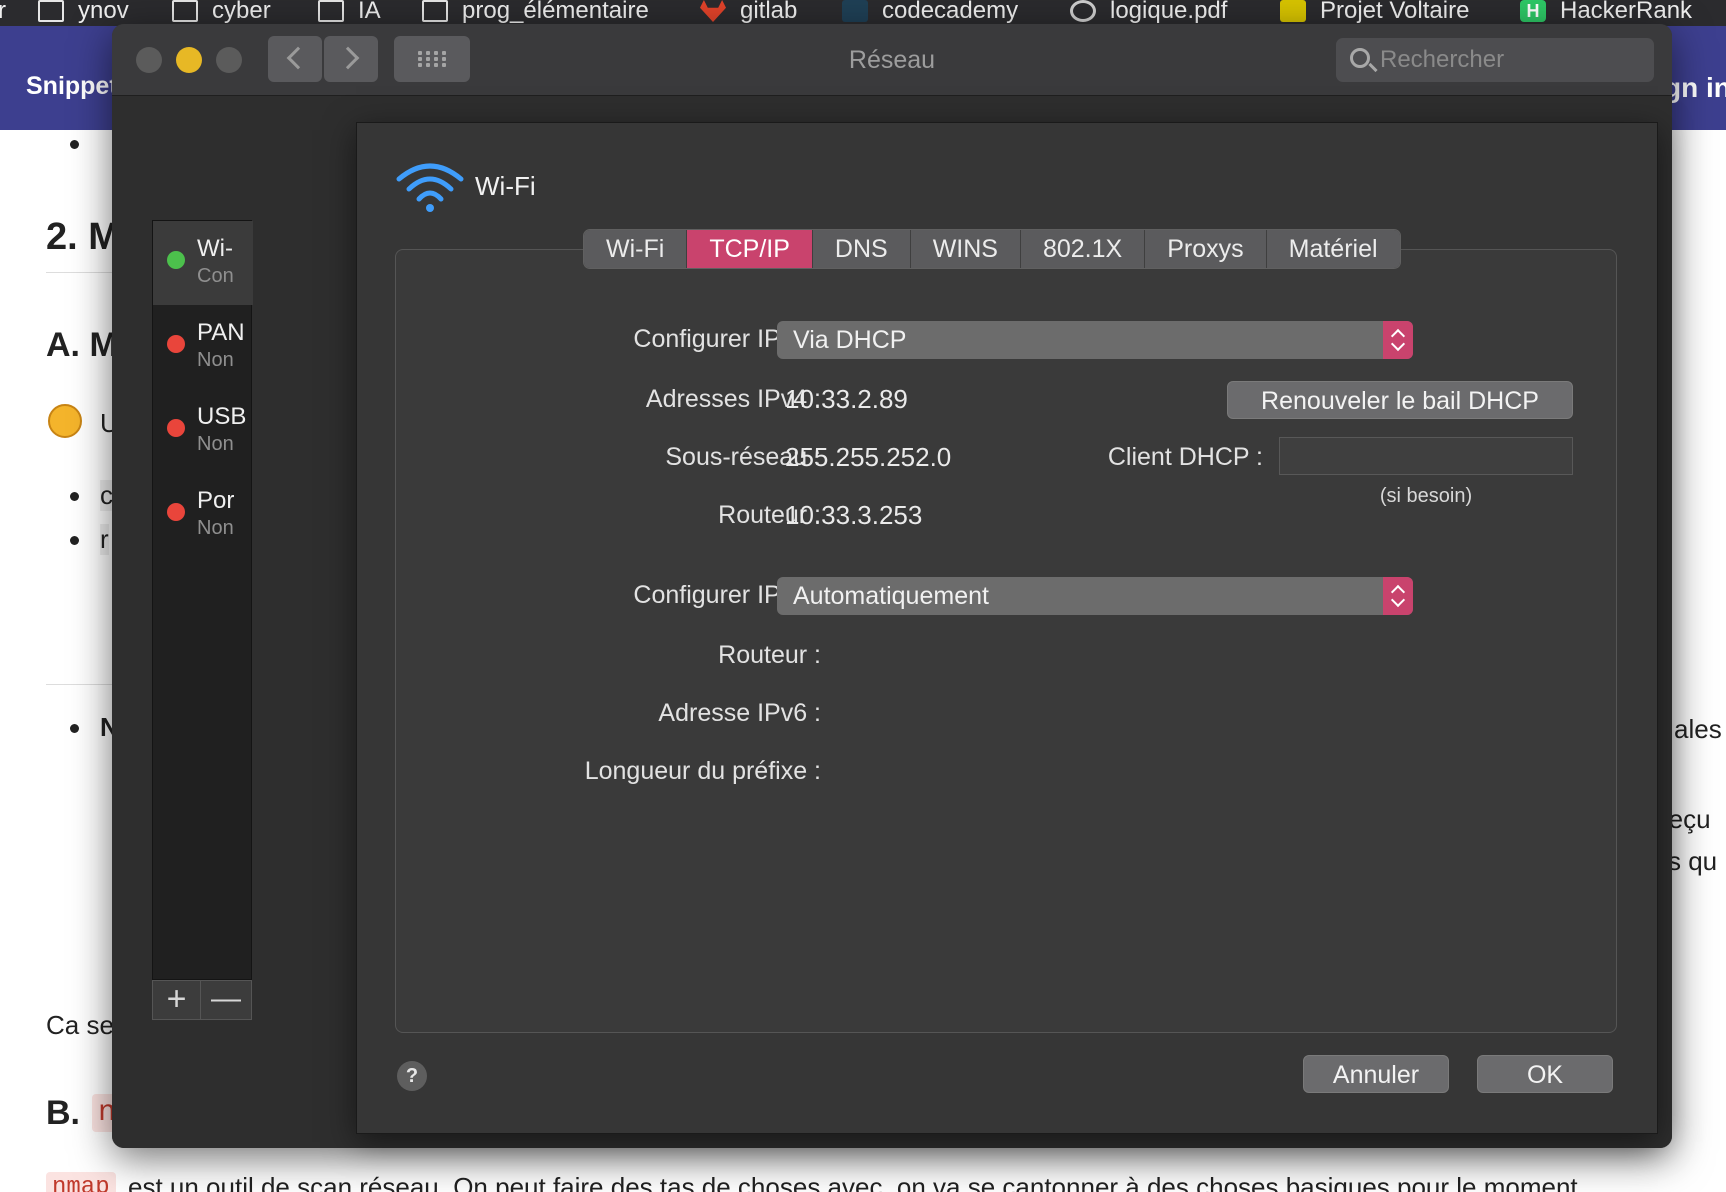 The image size is (1726, 1192). Describe the element at coordinates (505, 186) in the screenshot. I see `sheet-title: Wi-Fi` at that location.